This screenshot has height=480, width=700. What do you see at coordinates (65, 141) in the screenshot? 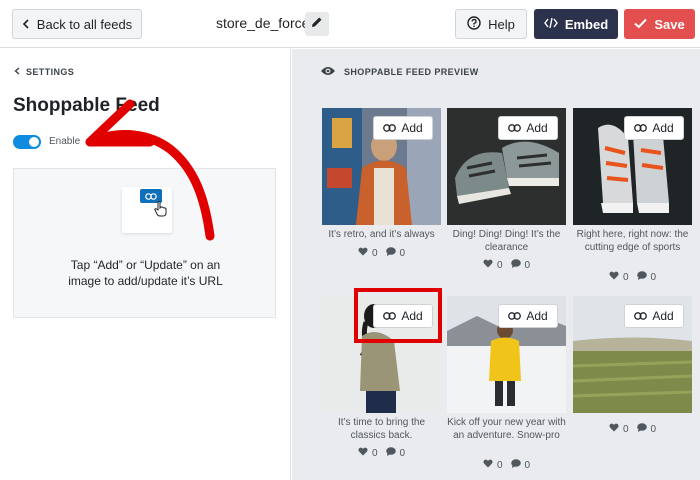
I see `enable-toggle-label: Enable` at bounding box center [65, 141].